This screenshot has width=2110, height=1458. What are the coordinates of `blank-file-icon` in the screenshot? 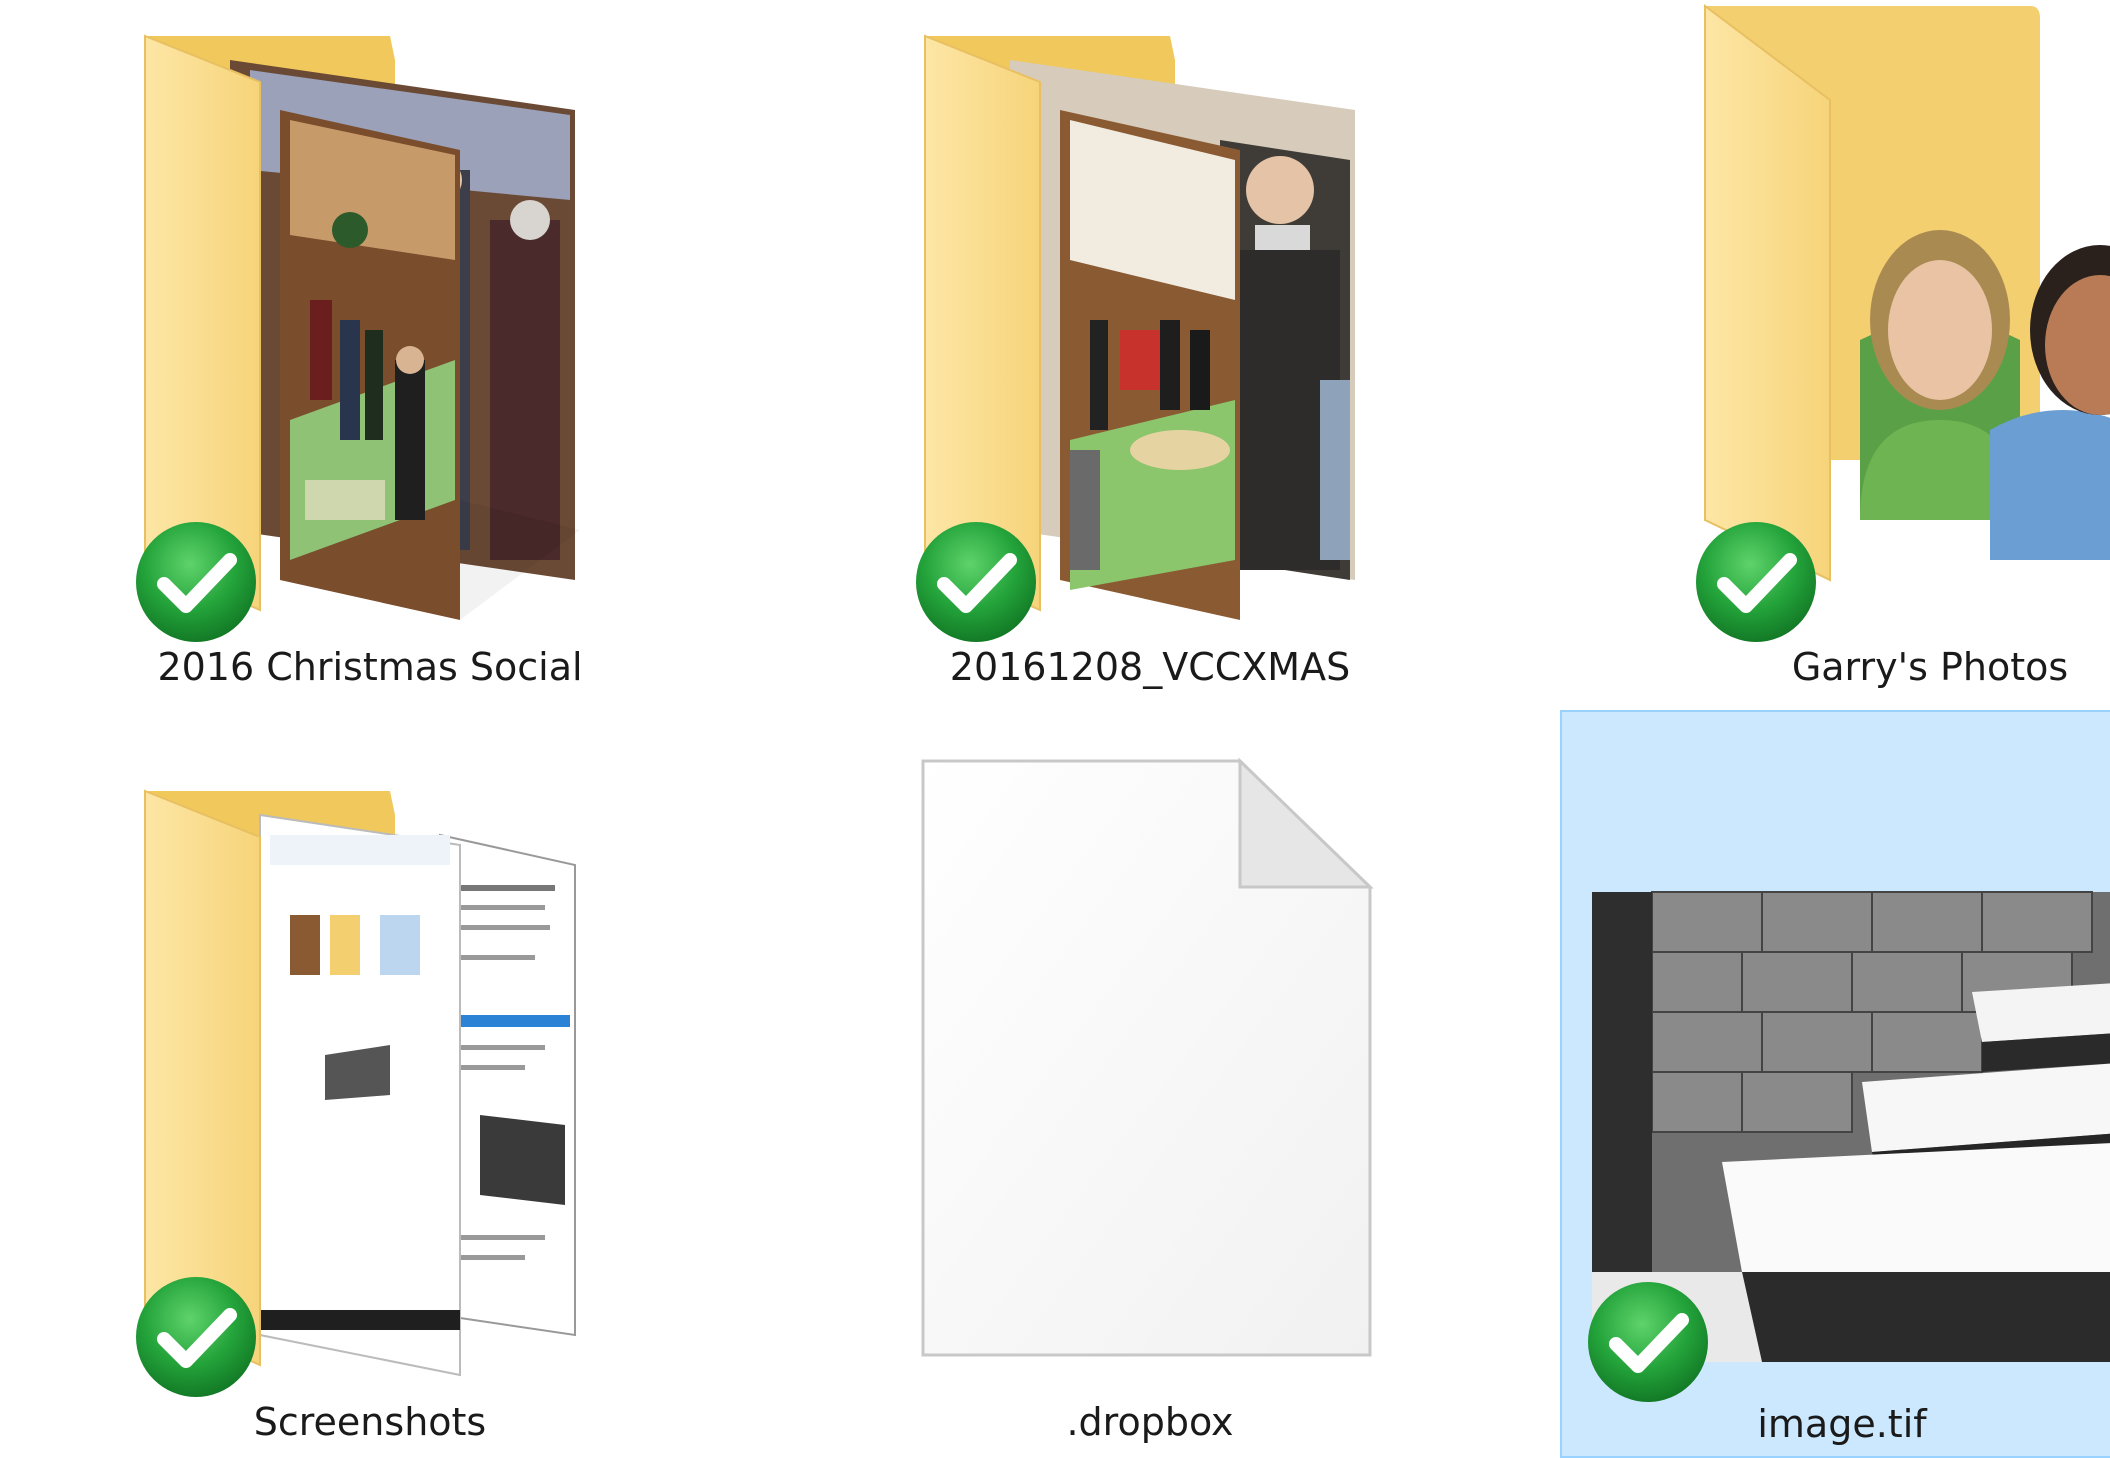 It's located at (1147, 1057).